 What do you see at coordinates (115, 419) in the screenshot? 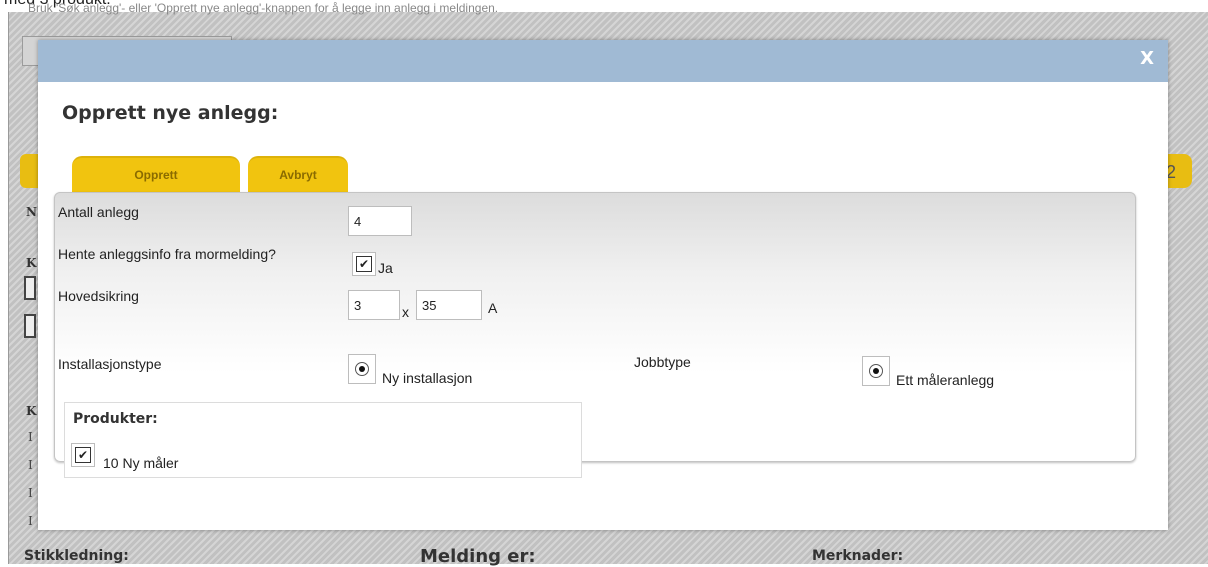
I see `produkter-title: Produkter:` at bounding box center [115, 419].